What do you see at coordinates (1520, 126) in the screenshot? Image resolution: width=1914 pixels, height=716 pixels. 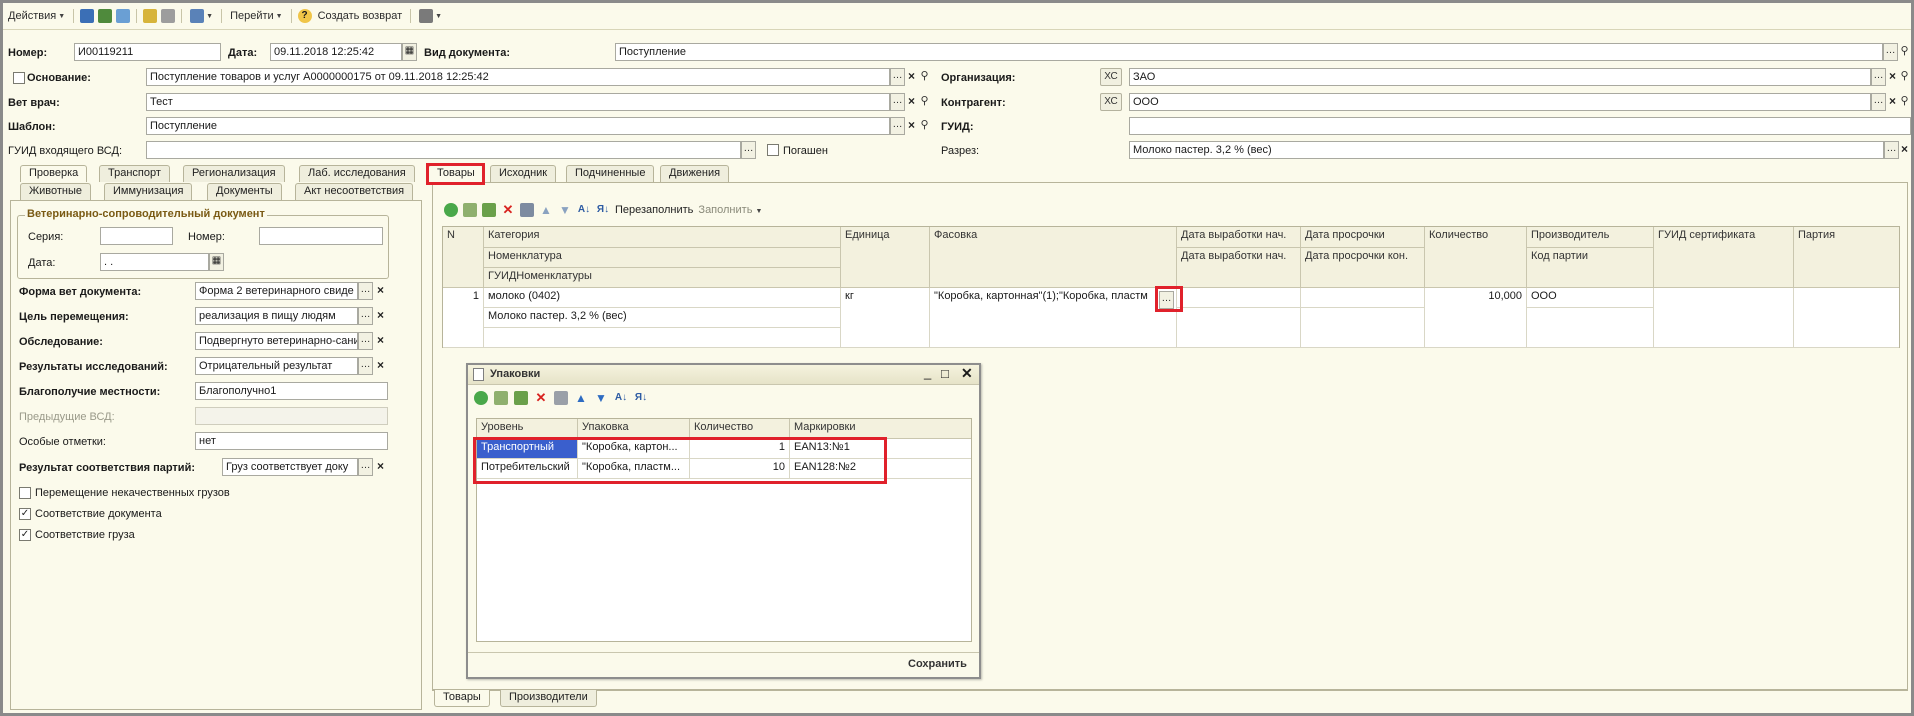 I see `guid-field` at bounding box center [1520, 126].